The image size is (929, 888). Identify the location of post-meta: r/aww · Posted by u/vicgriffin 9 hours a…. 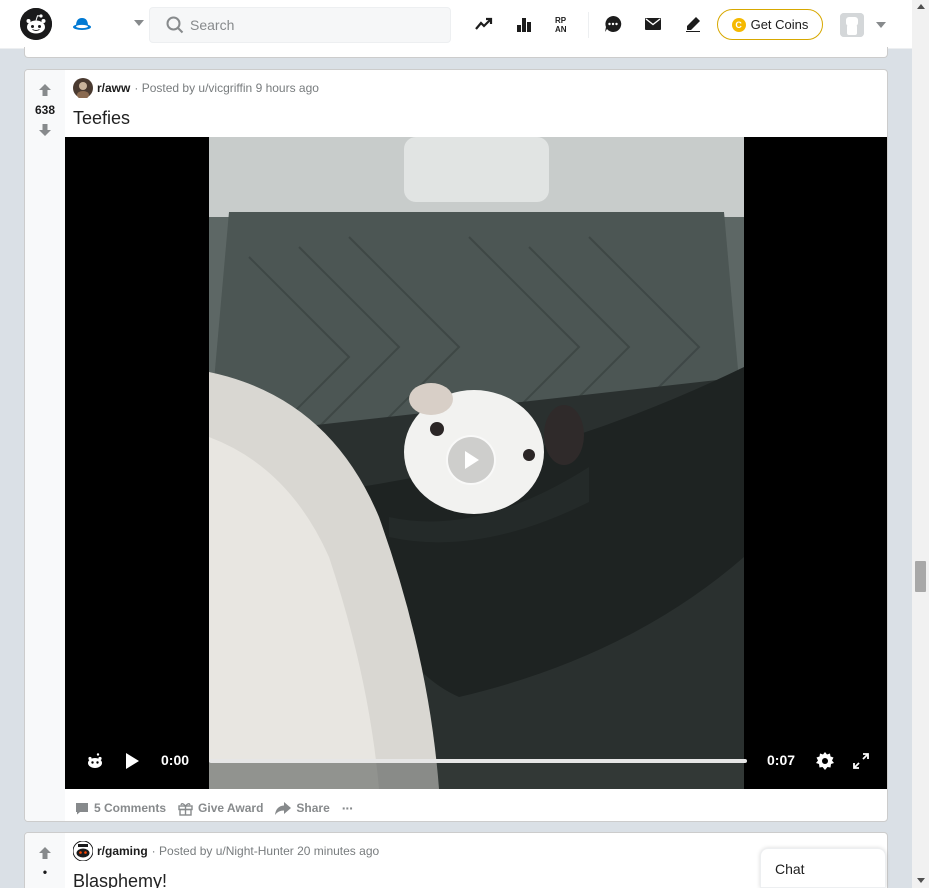
(196, 88).